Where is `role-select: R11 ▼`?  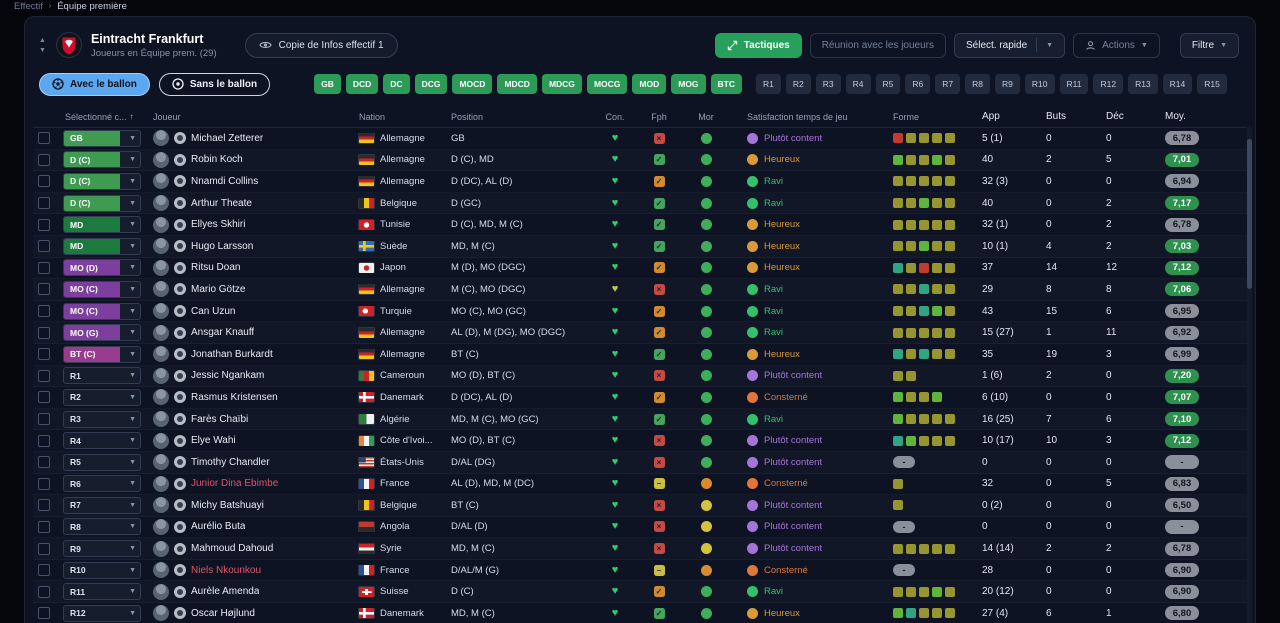 role-select: R11 ▼ is located at coordinates (102, 592).